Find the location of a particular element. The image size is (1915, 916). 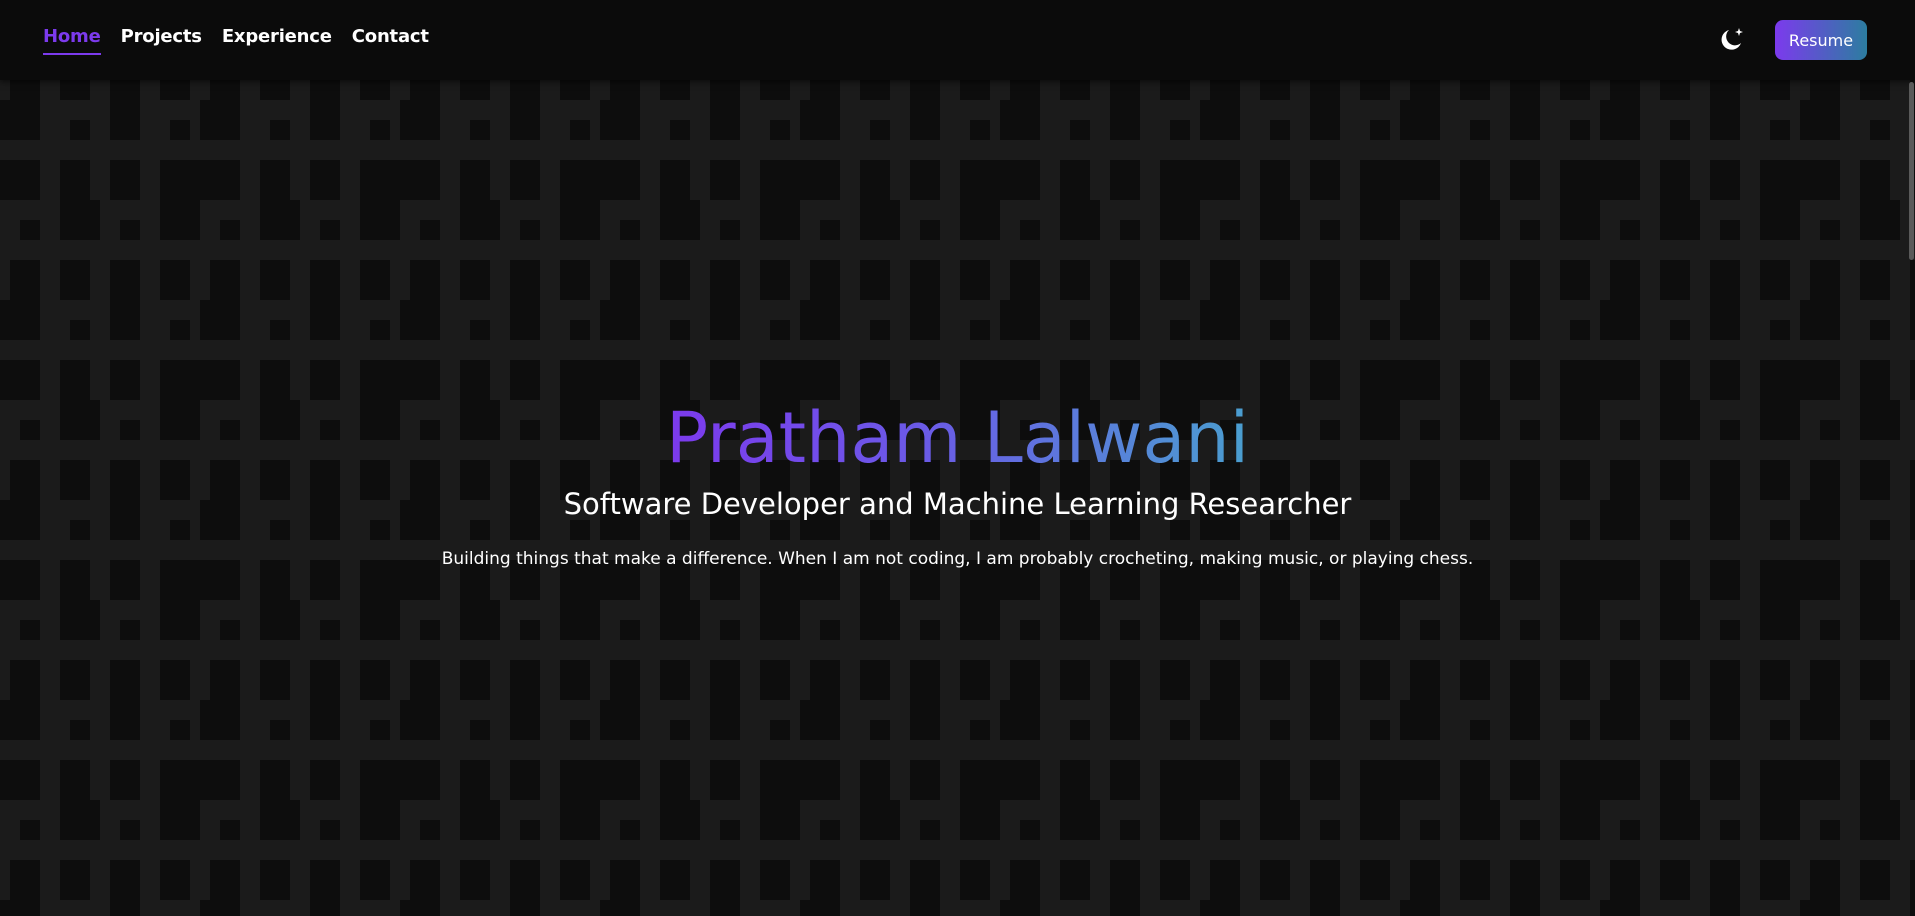

nav-item-projects: Projects is located at coordinates (161, 40).